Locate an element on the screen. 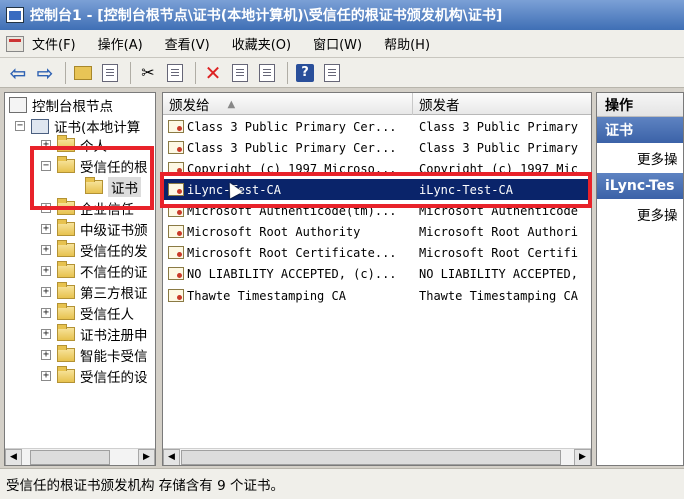  tree-node-certificates-local: − 证书(本地计算 is located at coordinates (77, 126).